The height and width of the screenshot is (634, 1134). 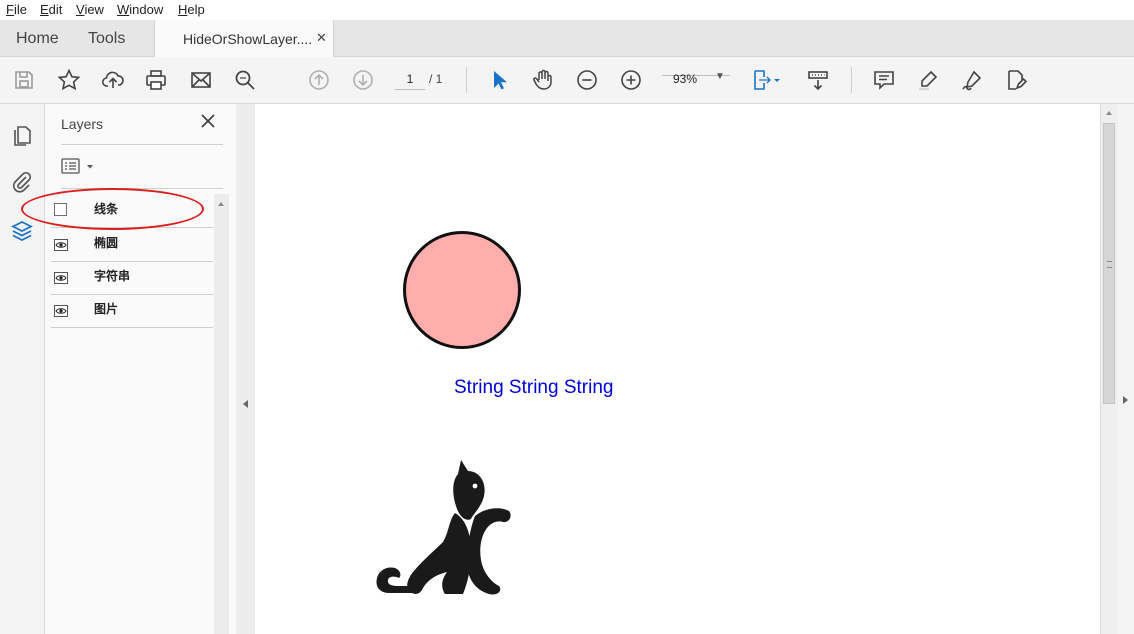 What do you see at coordinates (106, 243) in the screenshot?
I see `layer-name: 椭圆` at bounding box center [106, 243].